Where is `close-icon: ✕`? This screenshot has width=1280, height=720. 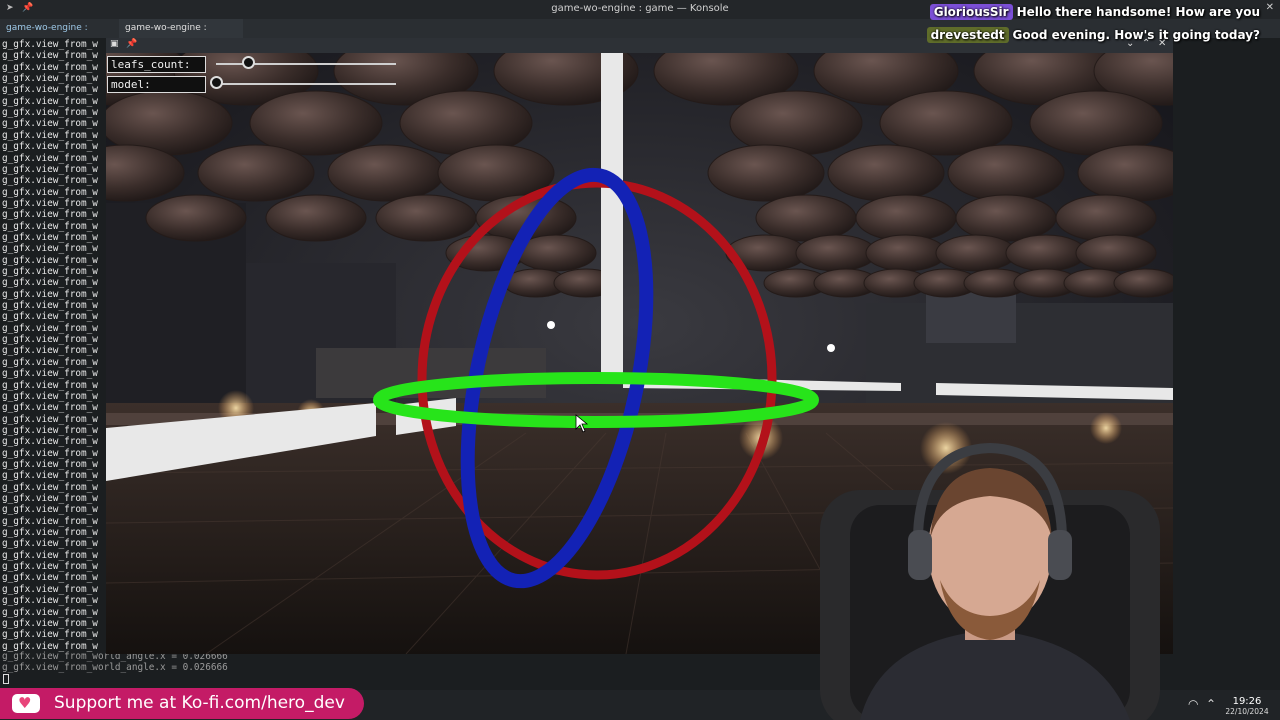
close-icon: ✕ is located at coordinates (1270, 7).